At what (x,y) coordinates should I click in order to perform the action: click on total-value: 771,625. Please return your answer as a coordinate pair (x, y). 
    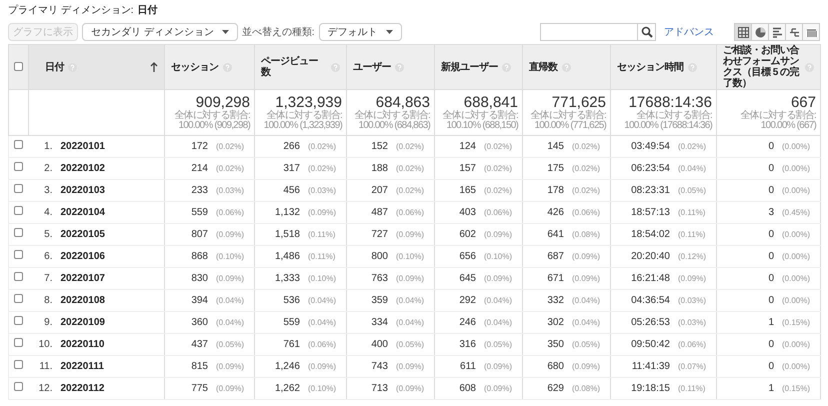
    Looking at the image, I should click on (578, 102).